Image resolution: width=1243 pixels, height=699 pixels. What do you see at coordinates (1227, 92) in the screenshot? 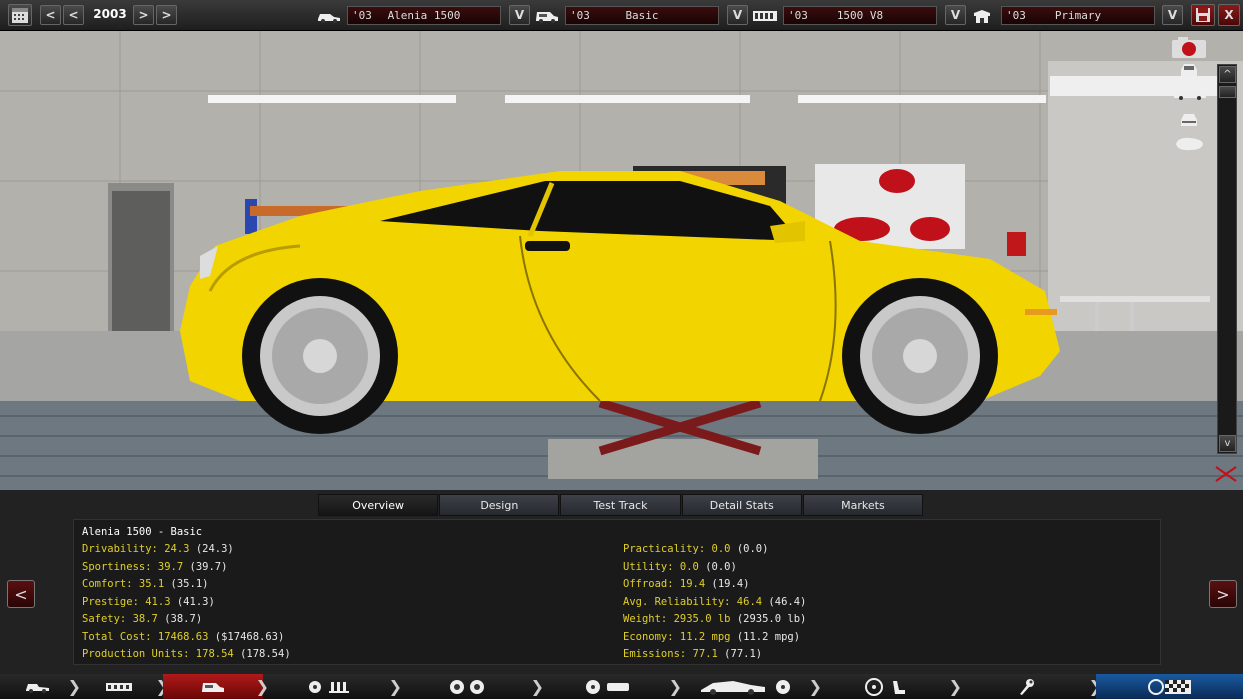
I see `zoom-thumb` at bounding box center [1227, 92].